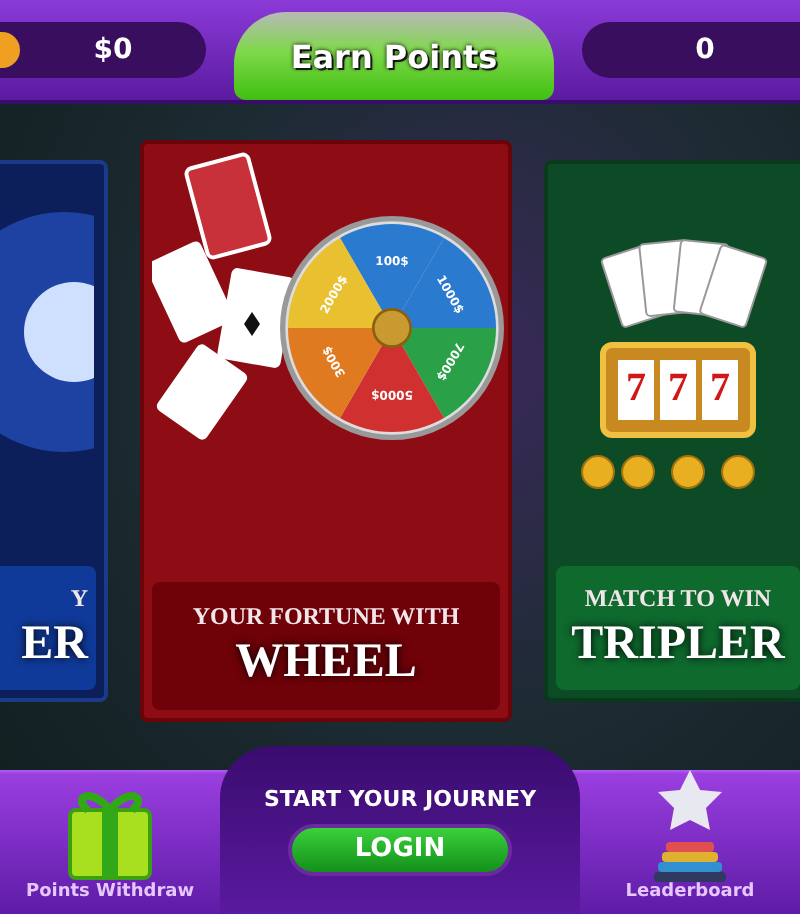 The width and height of the screenshot is (800, 914). I want to click on game-title: WHEEL, so click(326, 663).